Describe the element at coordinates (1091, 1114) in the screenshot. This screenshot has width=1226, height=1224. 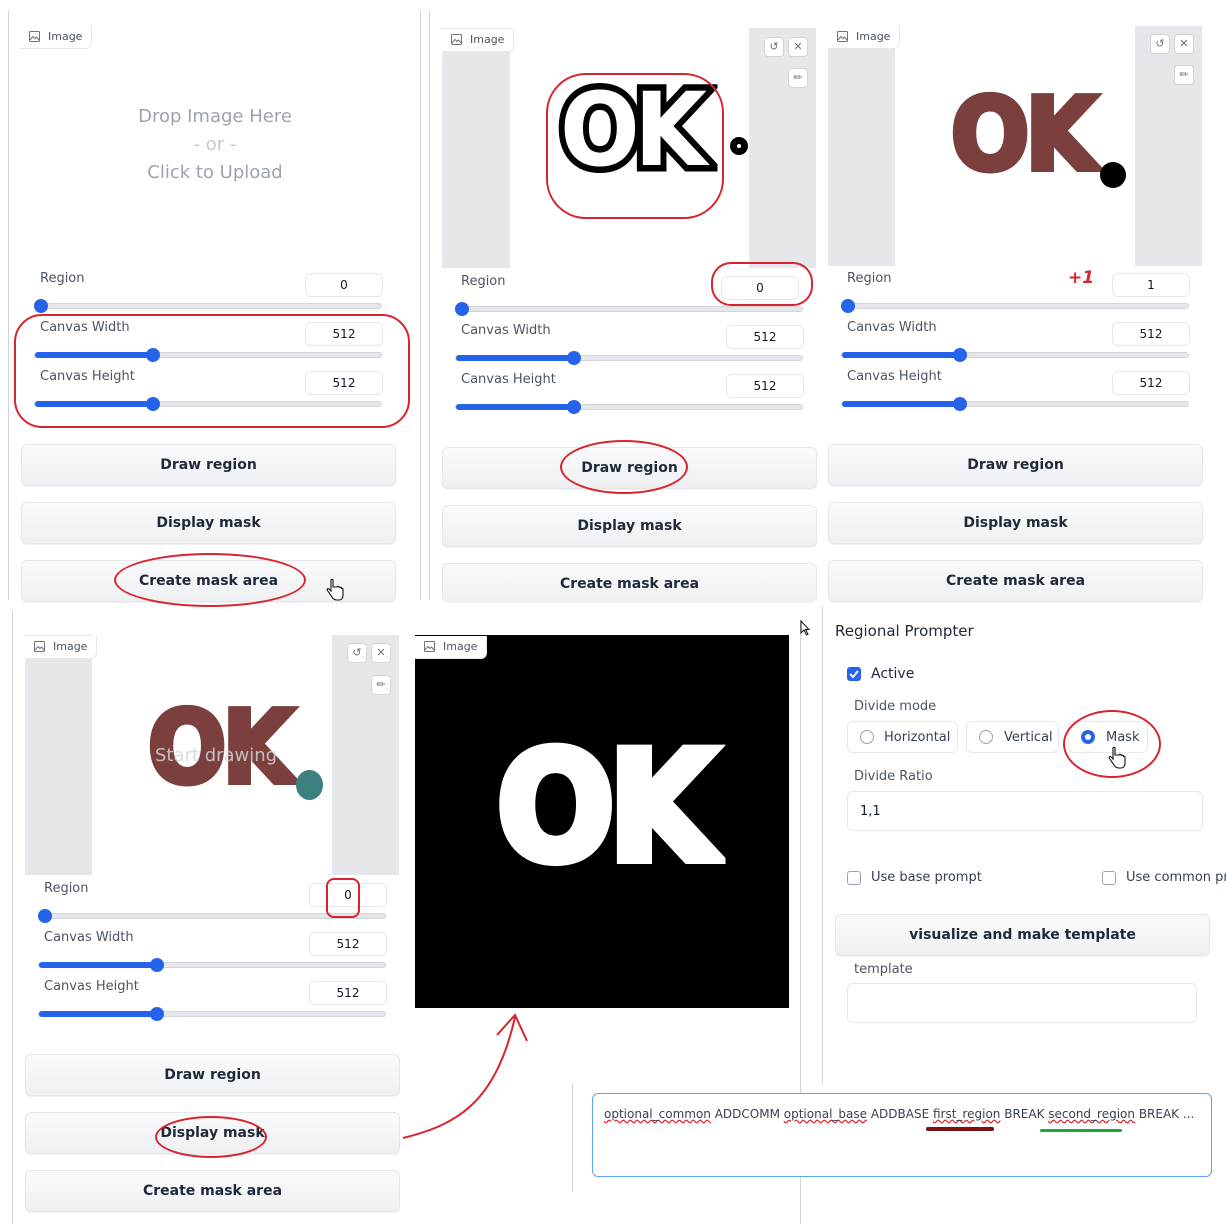
I see `prompt-second-region: second_region` at that location.